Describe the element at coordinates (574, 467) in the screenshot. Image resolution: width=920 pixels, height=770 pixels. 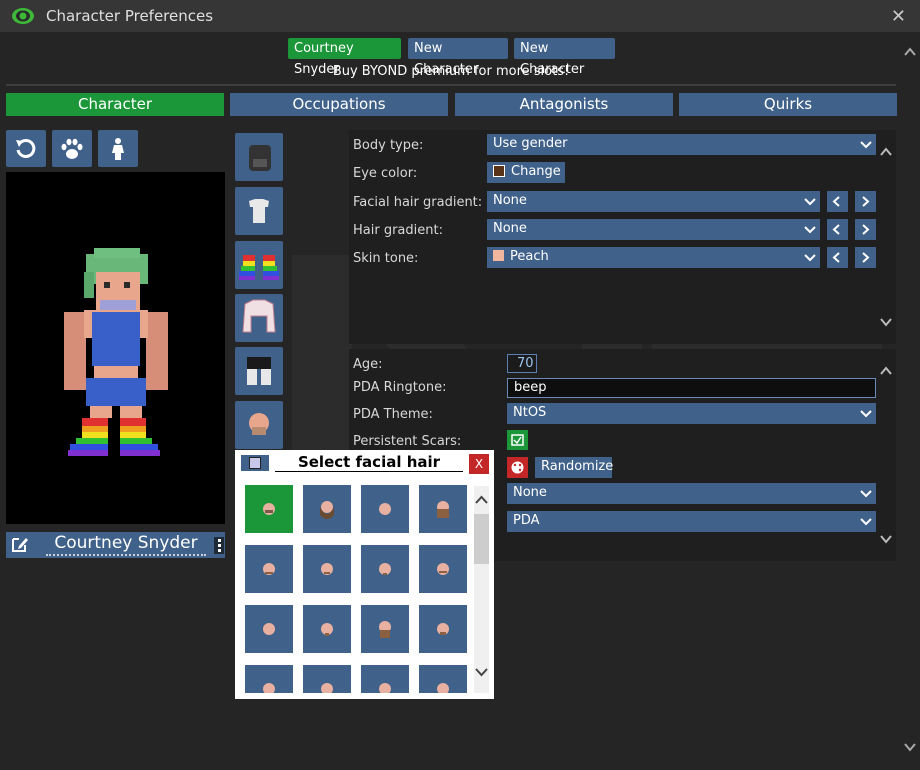
I see `randomize-button: Randomize` at that location.